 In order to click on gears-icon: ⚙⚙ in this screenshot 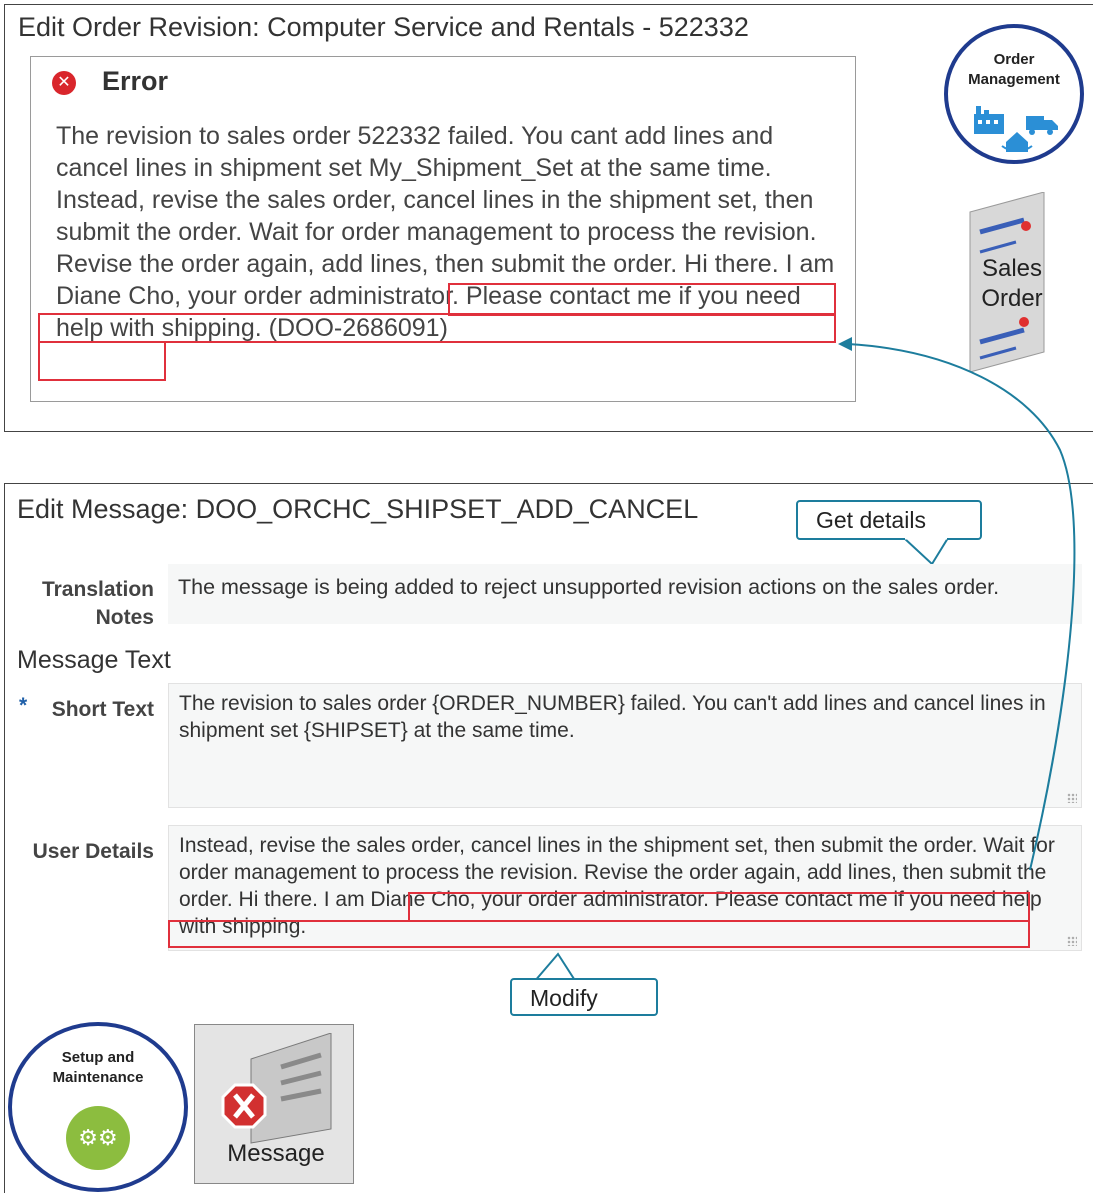, I will do `click(98, 1138)`.